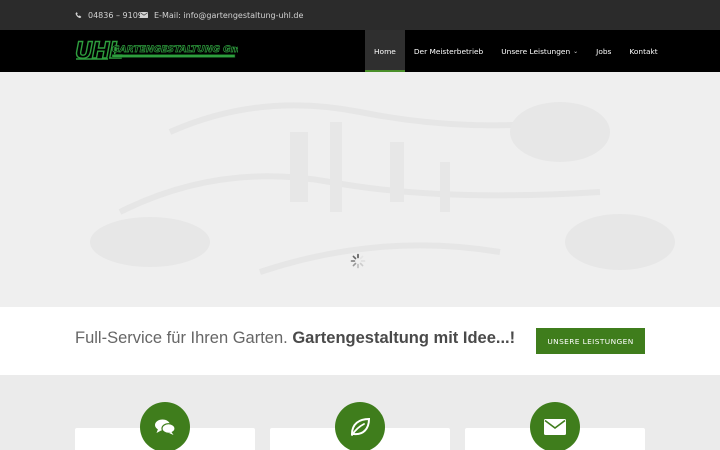 The height and width of the screenshot is (450, 720). Describe the element at coordinates (404, 338) in the screenshot. I see `cta-headline-bold: Gartengestaltung mit Idee...!` at that location.